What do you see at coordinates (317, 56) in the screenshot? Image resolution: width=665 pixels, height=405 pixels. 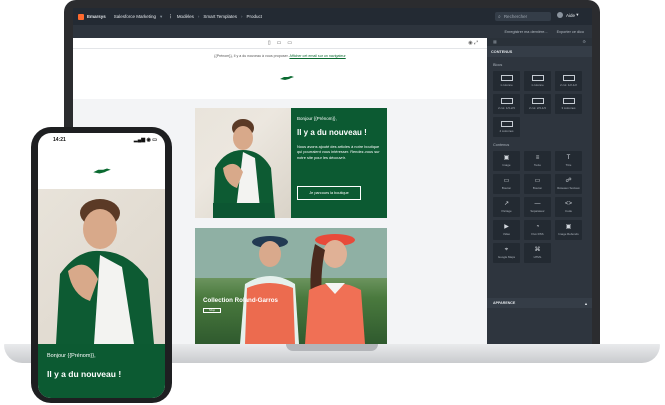 I see `view-in-browser-link: Afficher cet email sur un navigateur` at bounding box center [317, 56].